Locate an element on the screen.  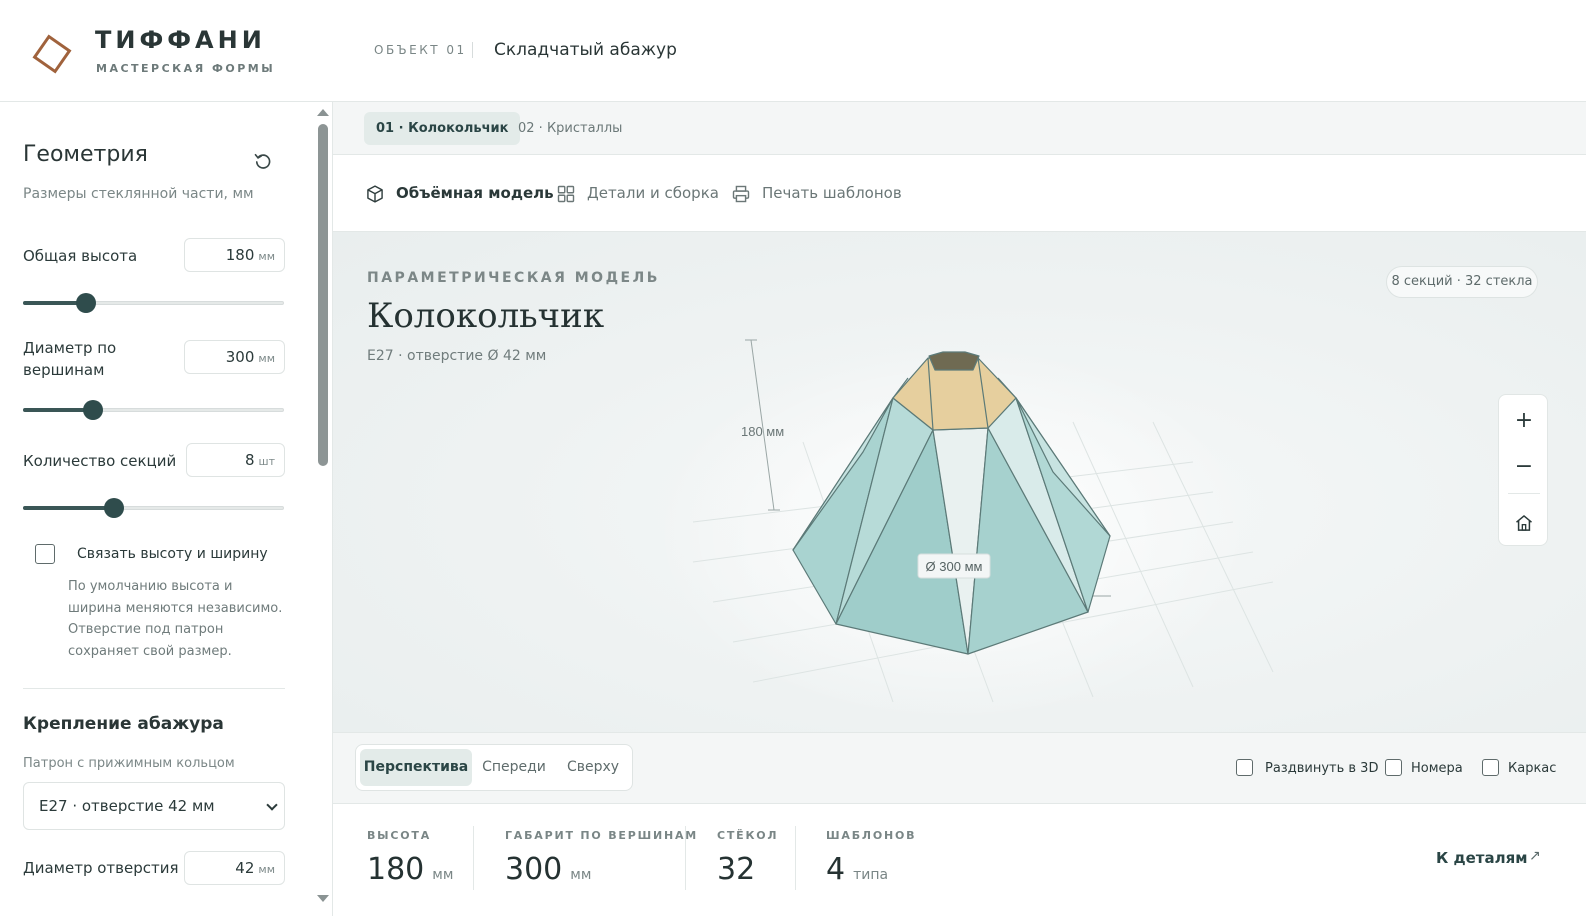
socket-select: E27 · отверстие 42 мм is located at coordinates (154, 806).